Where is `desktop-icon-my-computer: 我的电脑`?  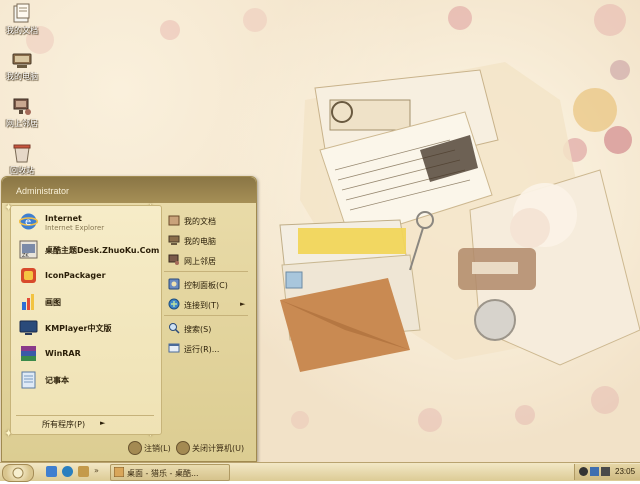 desktop-icon-my-computer: 我的电脑 is located at coordinates (22, 65).